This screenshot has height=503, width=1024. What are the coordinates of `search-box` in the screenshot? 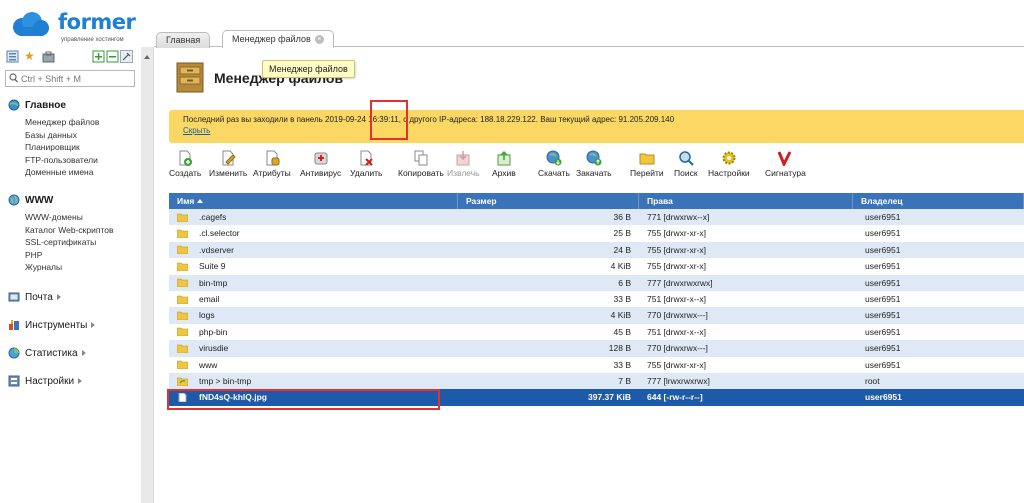 It's located at (70, 78).